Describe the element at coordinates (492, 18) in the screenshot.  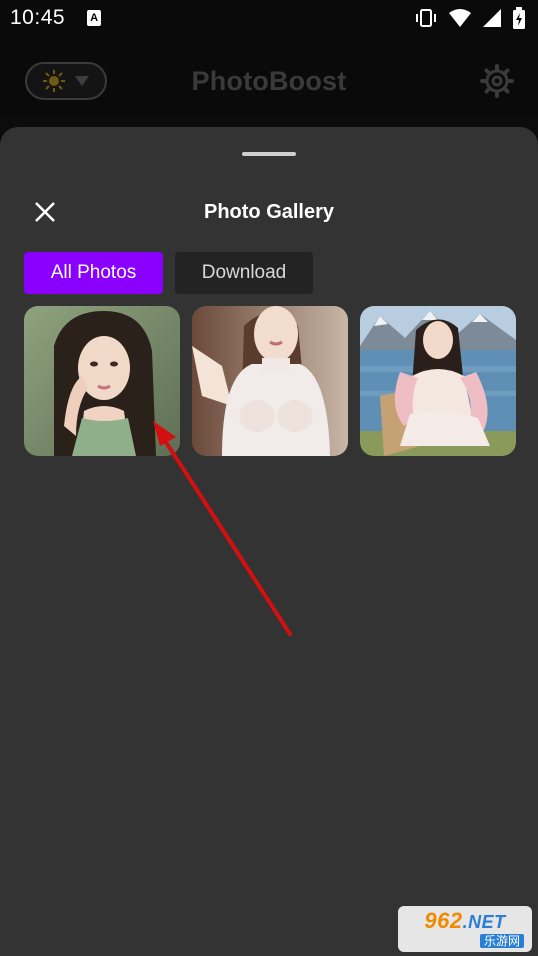
I see `signal-icon` at that location.